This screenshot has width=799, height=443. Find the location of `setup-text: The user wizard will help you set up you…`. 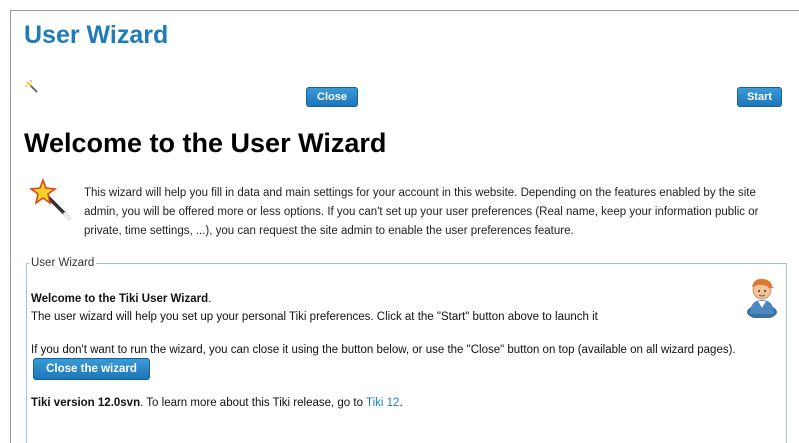

setup-text: The user wizard will help you set up you… is located at coordinates (314, 317).